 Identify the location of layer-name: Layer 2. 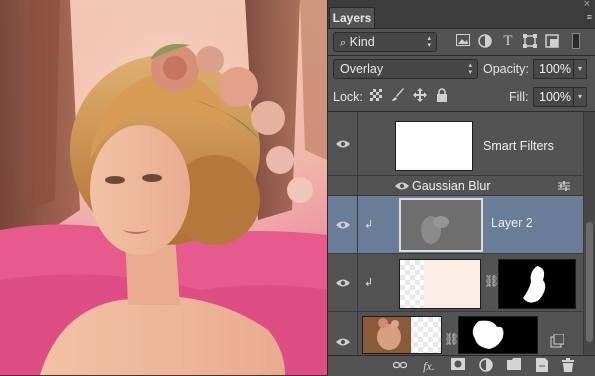
(512, 223).